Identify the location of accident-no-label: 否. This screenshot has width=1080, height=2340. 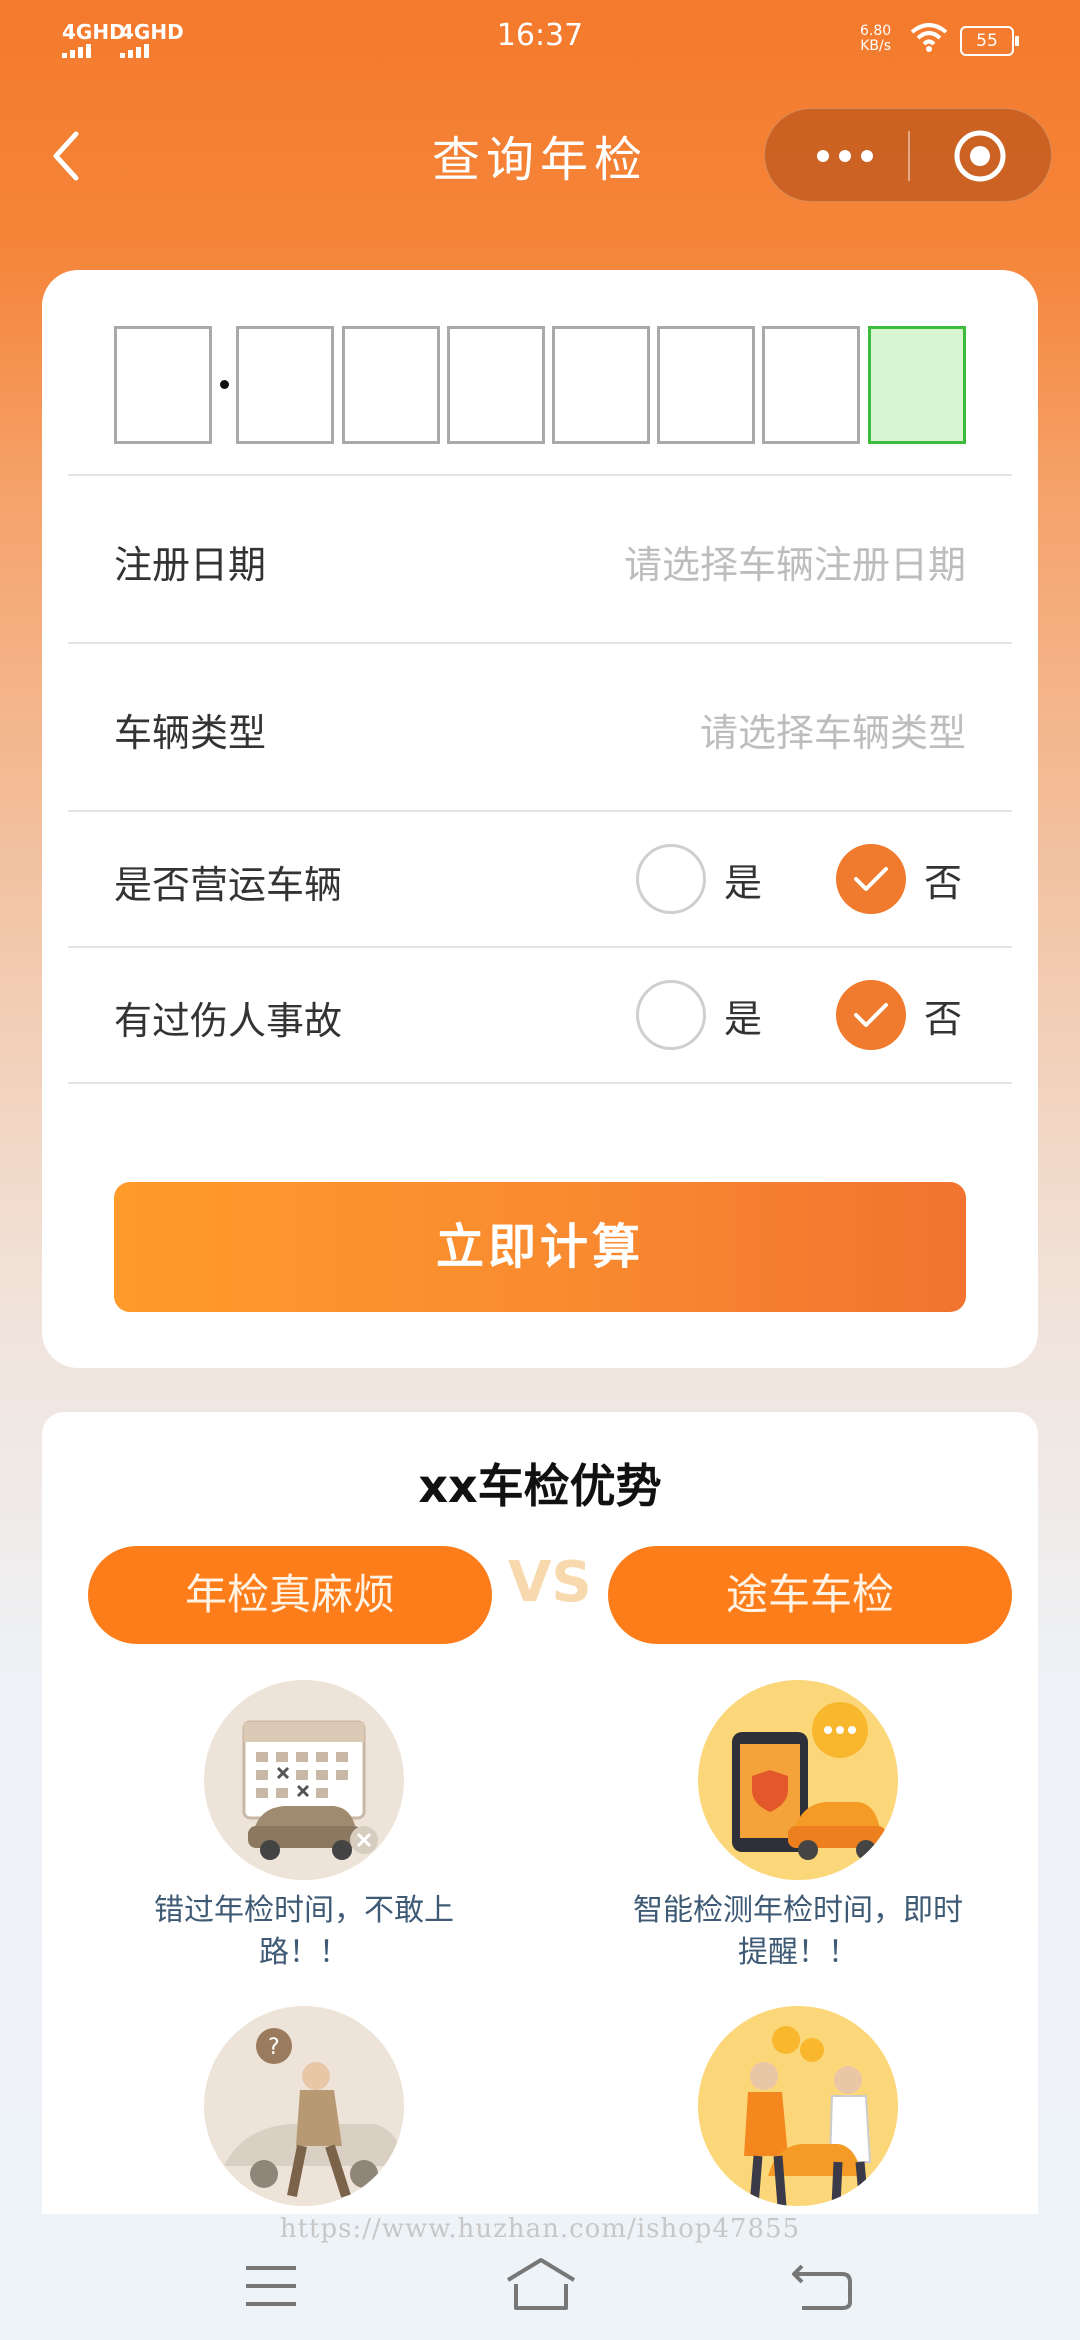
(943, 1019).